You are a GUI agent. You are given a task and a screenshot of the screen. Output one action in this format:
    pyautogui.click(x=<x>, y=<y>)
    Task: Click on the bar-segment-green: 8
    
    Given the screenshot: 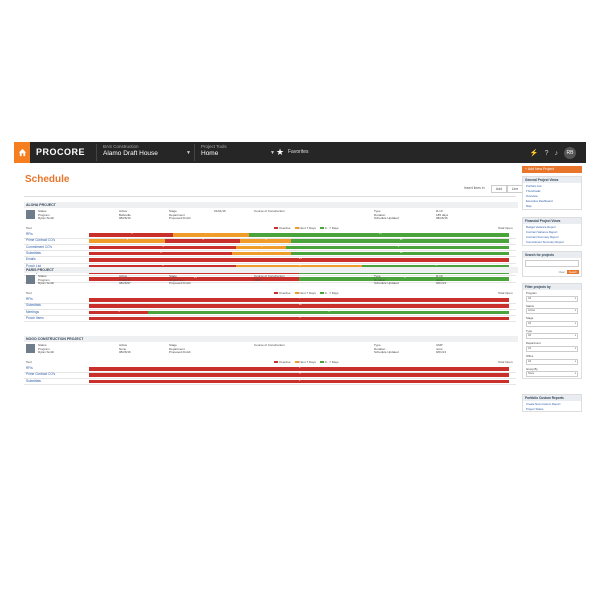 What is the action you would take?
    pyautogui.click(x=404, y=278)
    